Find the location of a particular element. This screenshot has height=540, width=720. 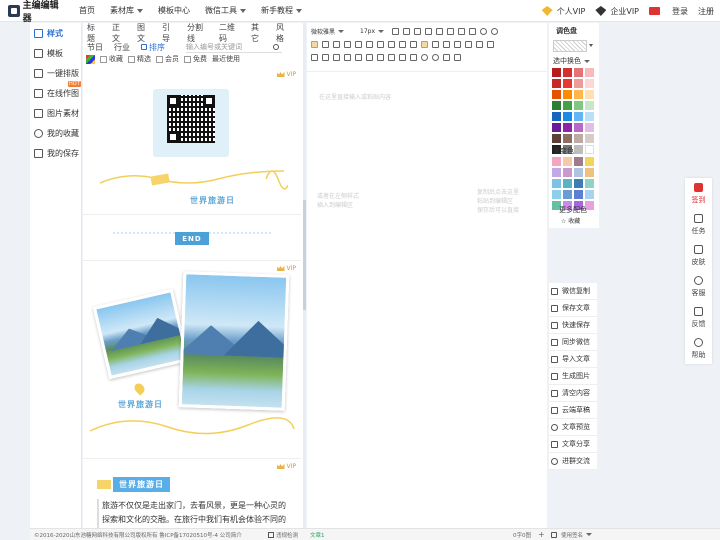

quick-save-button: 快速保存 is located at coordinates (573, 325).